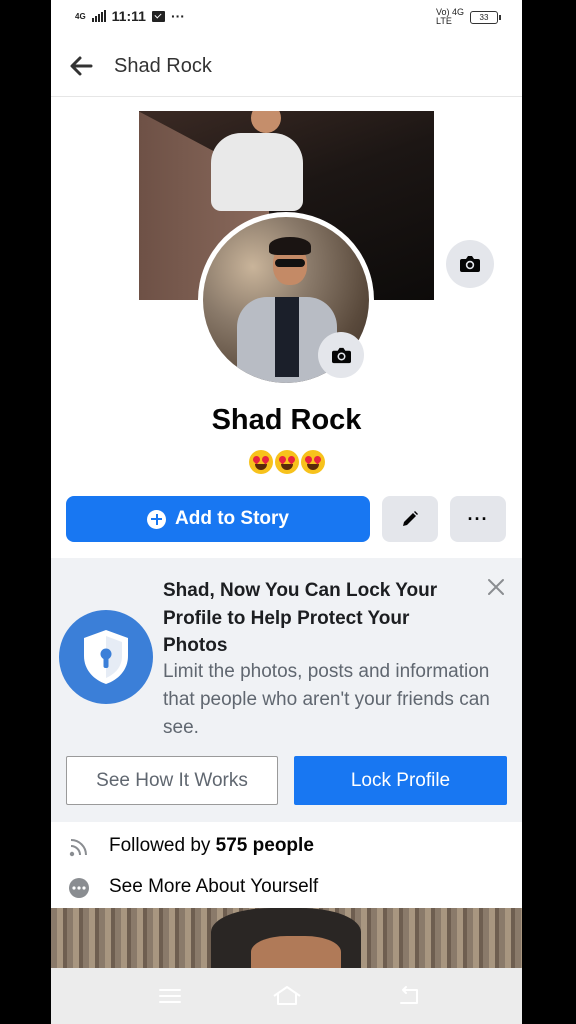 This screenshot has width=576, height=1024. What do you see at coordinates (410, 996) in the screenshot?
I see `back-navigation-icon` at bounding box center [410, 996].